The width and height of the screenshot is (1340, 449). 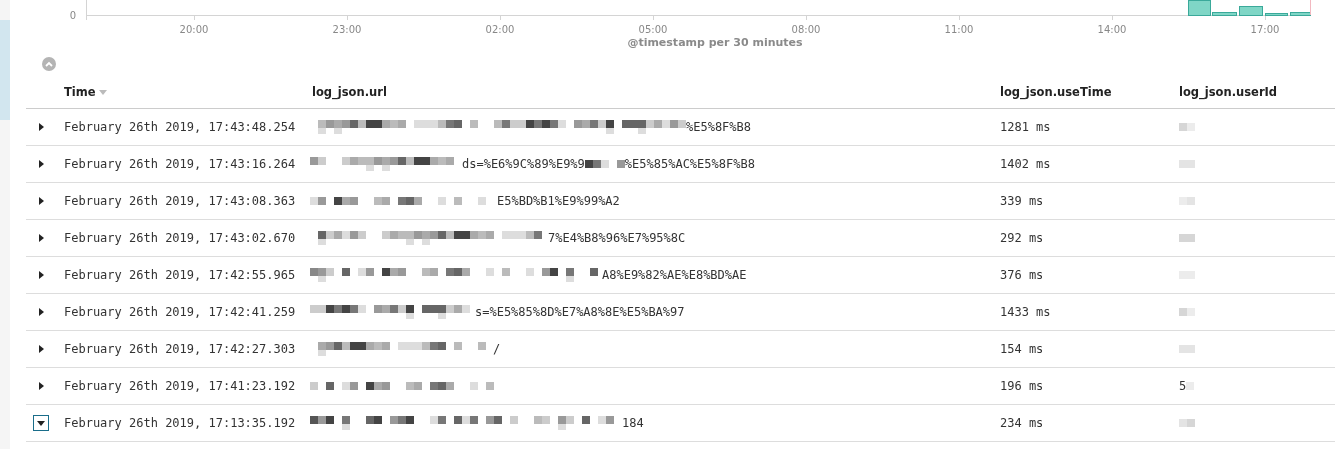 What do you see at coordinates (558, 201) in the screenshot?
I see `table-cell: E5%BD%B1%E9%99%A2` at bounding box center [558, 201].